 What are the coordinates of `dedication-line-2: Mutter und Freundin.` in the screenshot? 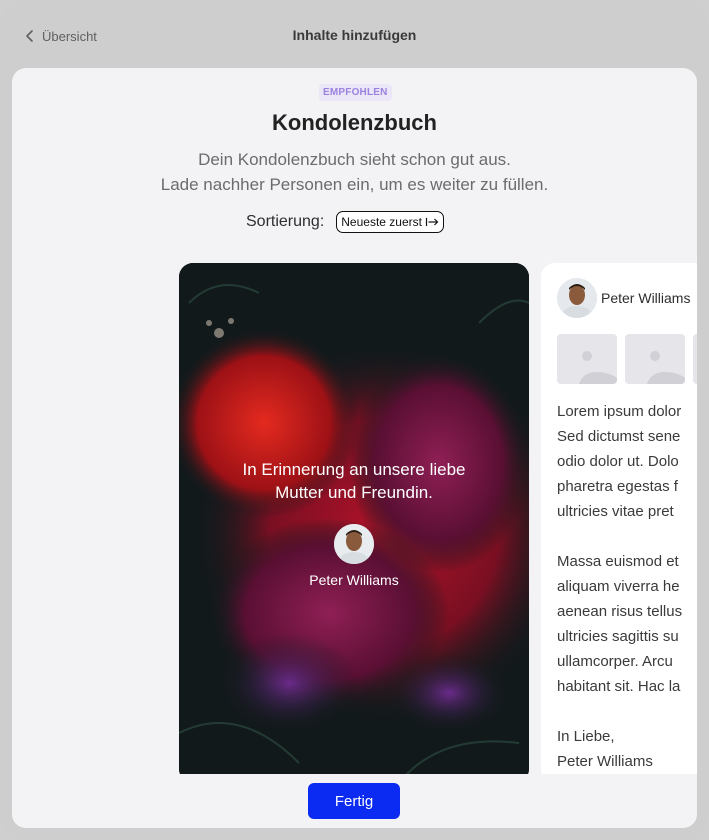 It's located at (354, 492).